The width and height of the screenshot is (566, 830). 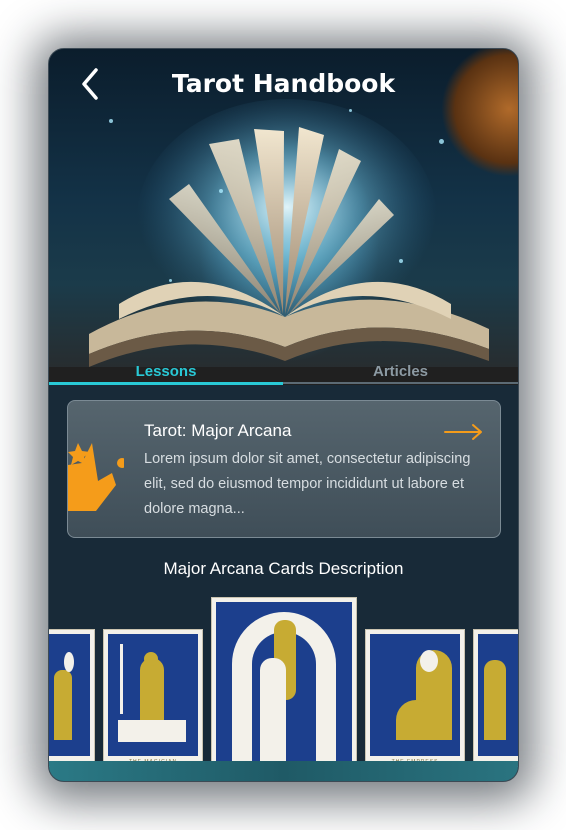 What do you see at coordinates (283, 568) in the screenshot?
I see `section-title: Major Arcana Cards Description` at bounding box center [283, 568].